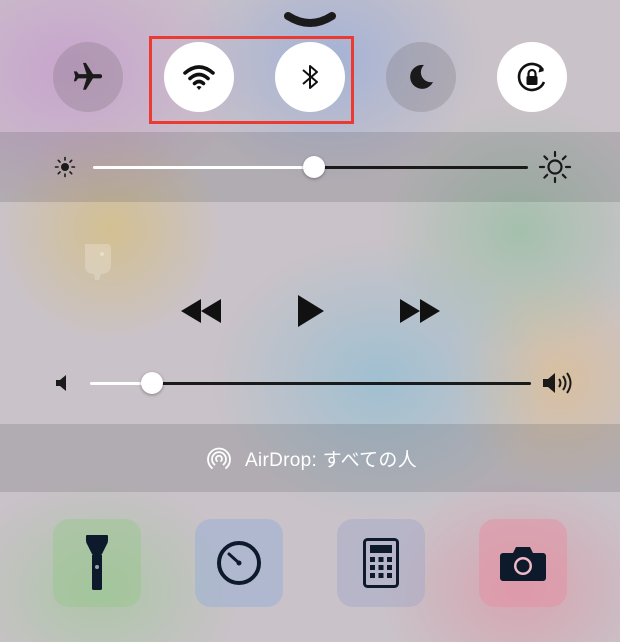 The image size is (620, 642). I want to click on moon-icon, so click(421, 76).